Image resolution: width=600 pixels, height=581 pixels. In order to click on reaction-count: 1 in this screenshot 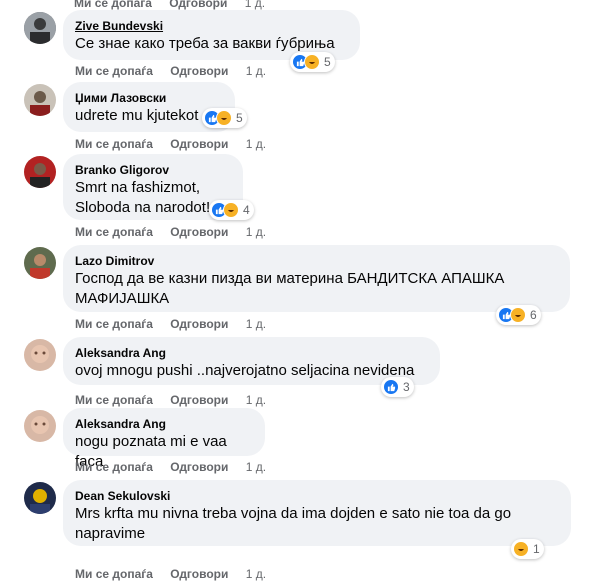, I will do `click(536, 549)`.